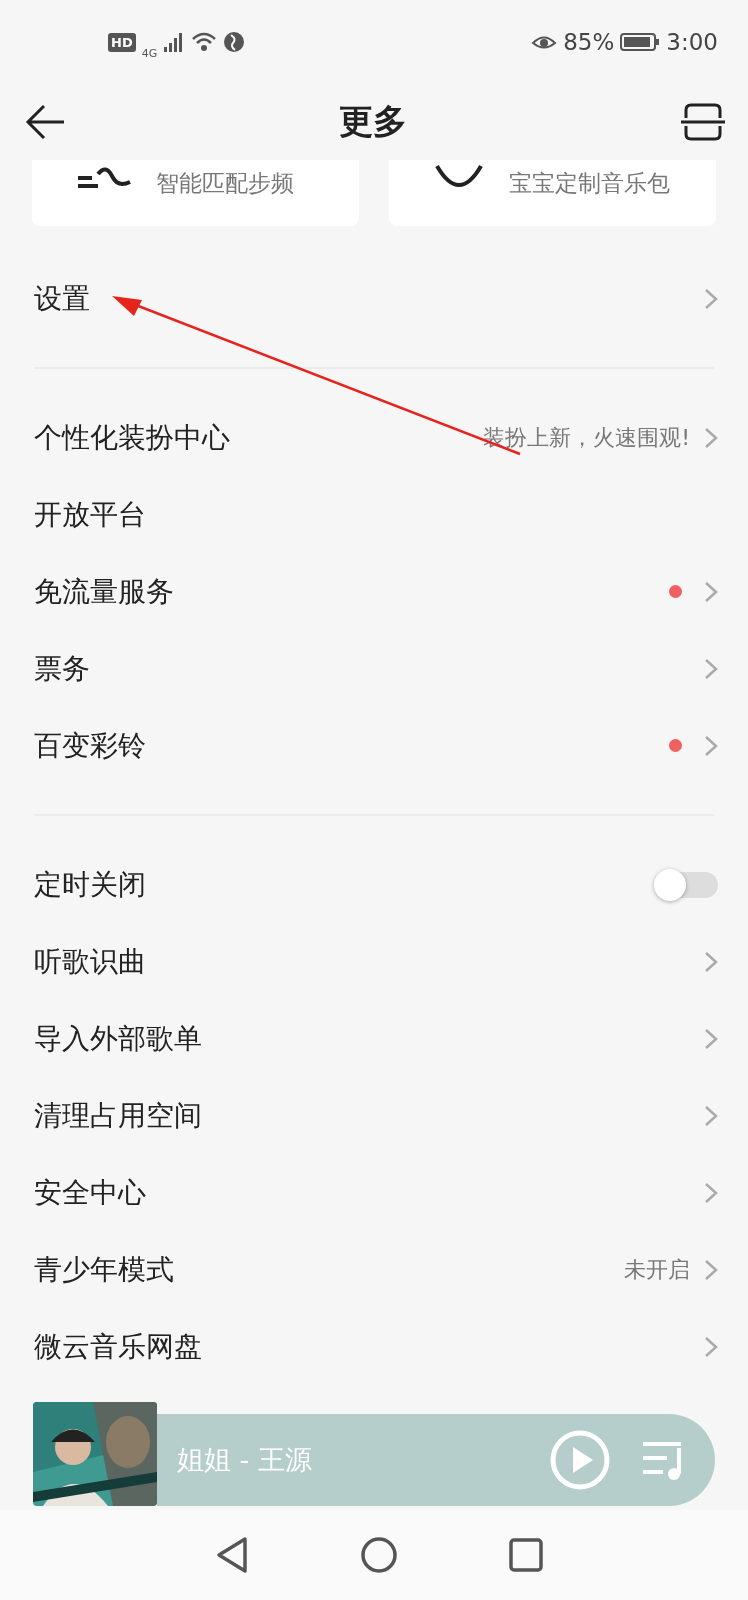  What do you see at coordinates (104, 177) in the screenshot?
I see `wave-icon` at bounding box center [104, 177].